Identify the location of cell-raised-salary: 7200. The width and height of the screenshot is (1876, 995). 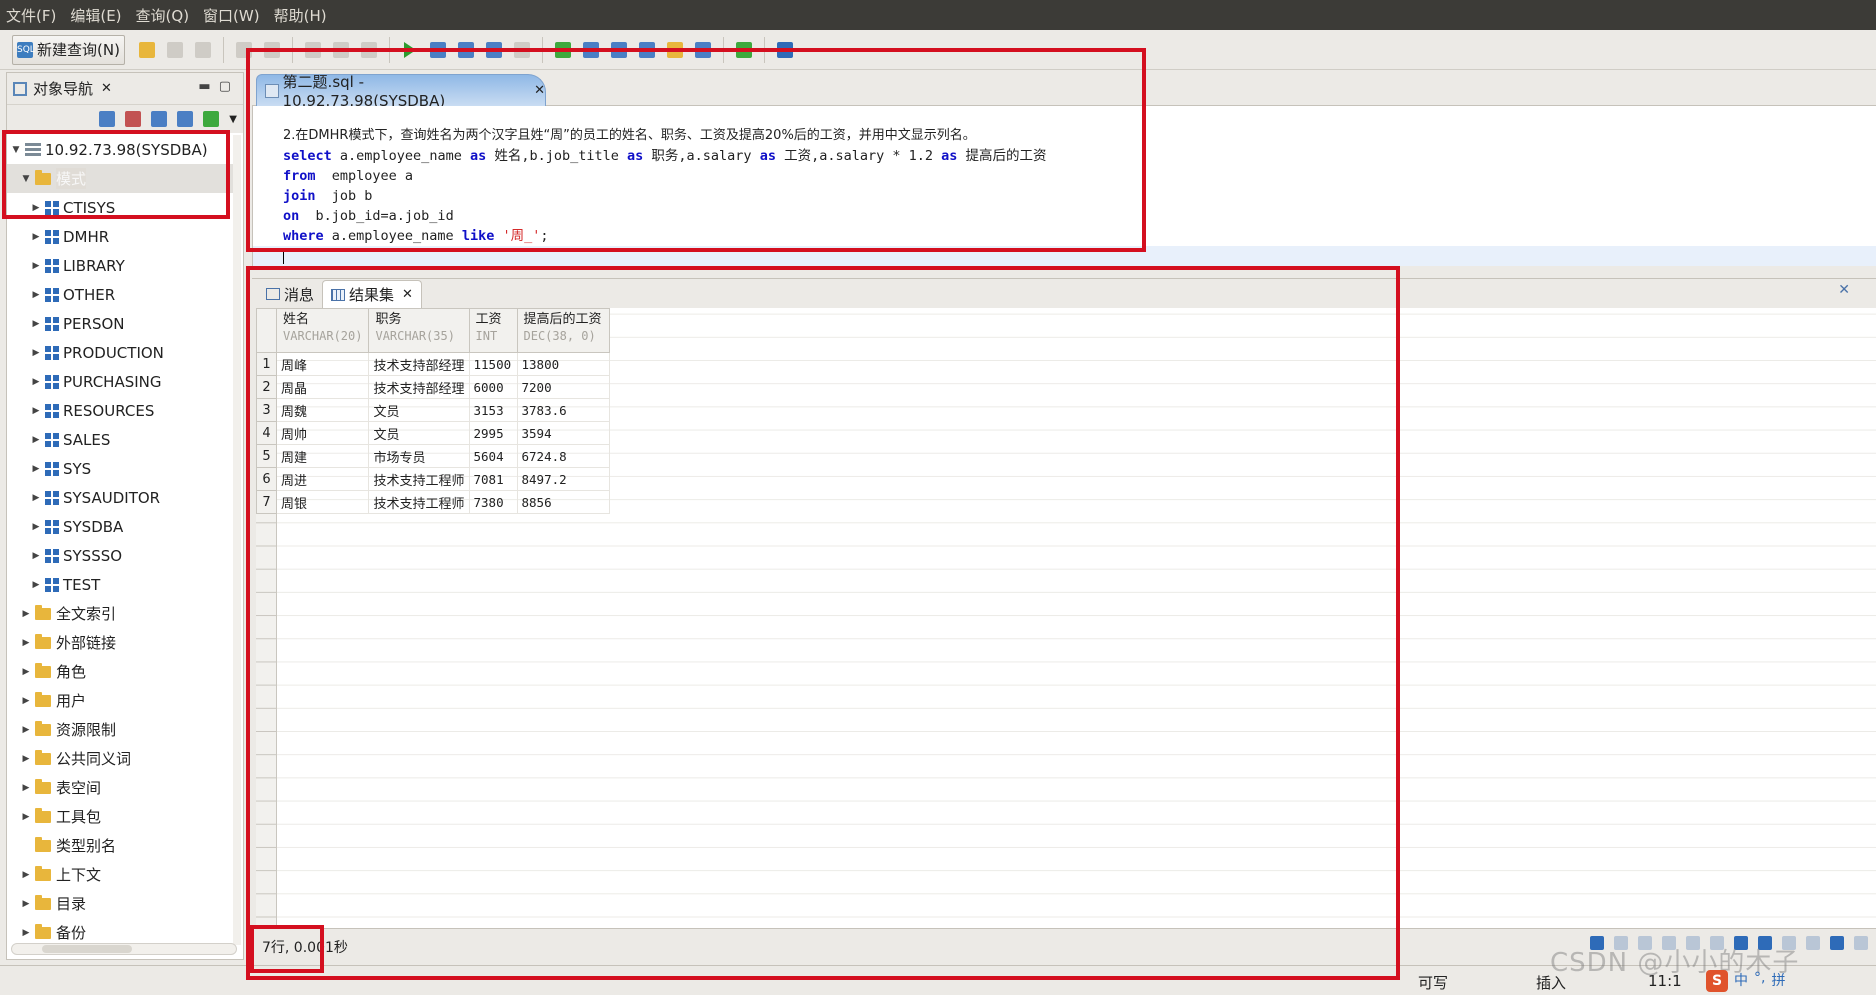
(563, 387).